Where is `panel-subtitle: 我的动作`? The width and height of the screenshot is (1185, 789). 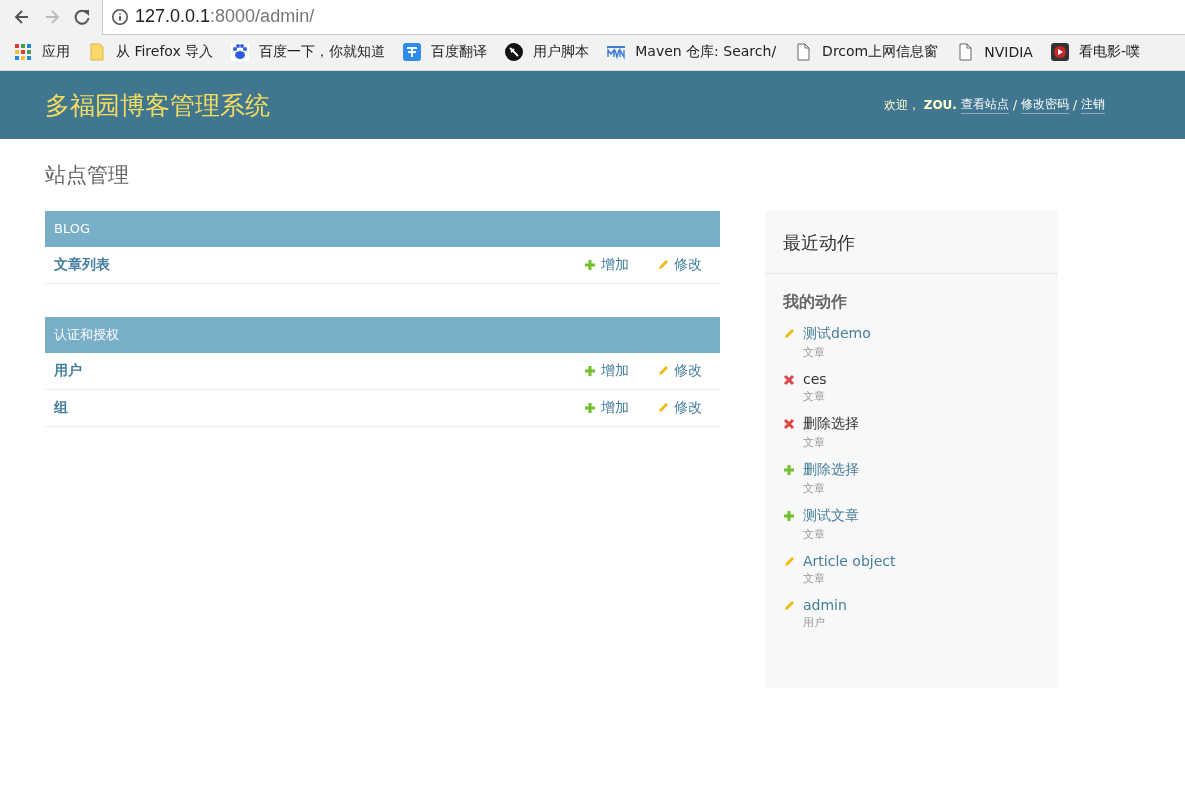 panel-subtitle: 我的动作 is located at coordinates (815, 302).